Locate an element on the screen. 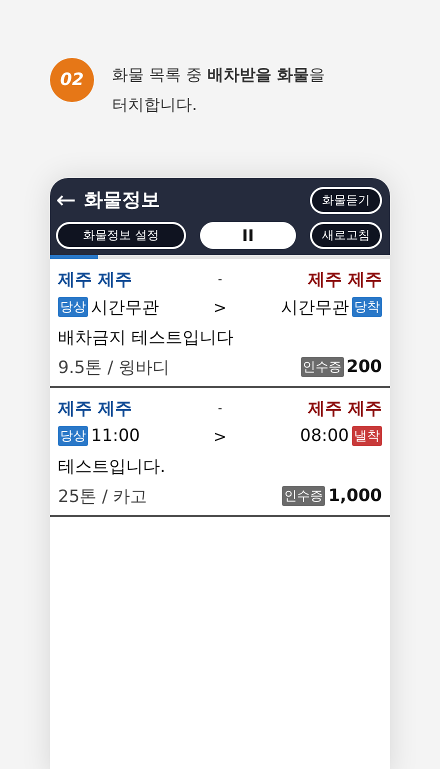 The image size is (440, 769). back-button: ← is located at coordinates (70, 200).